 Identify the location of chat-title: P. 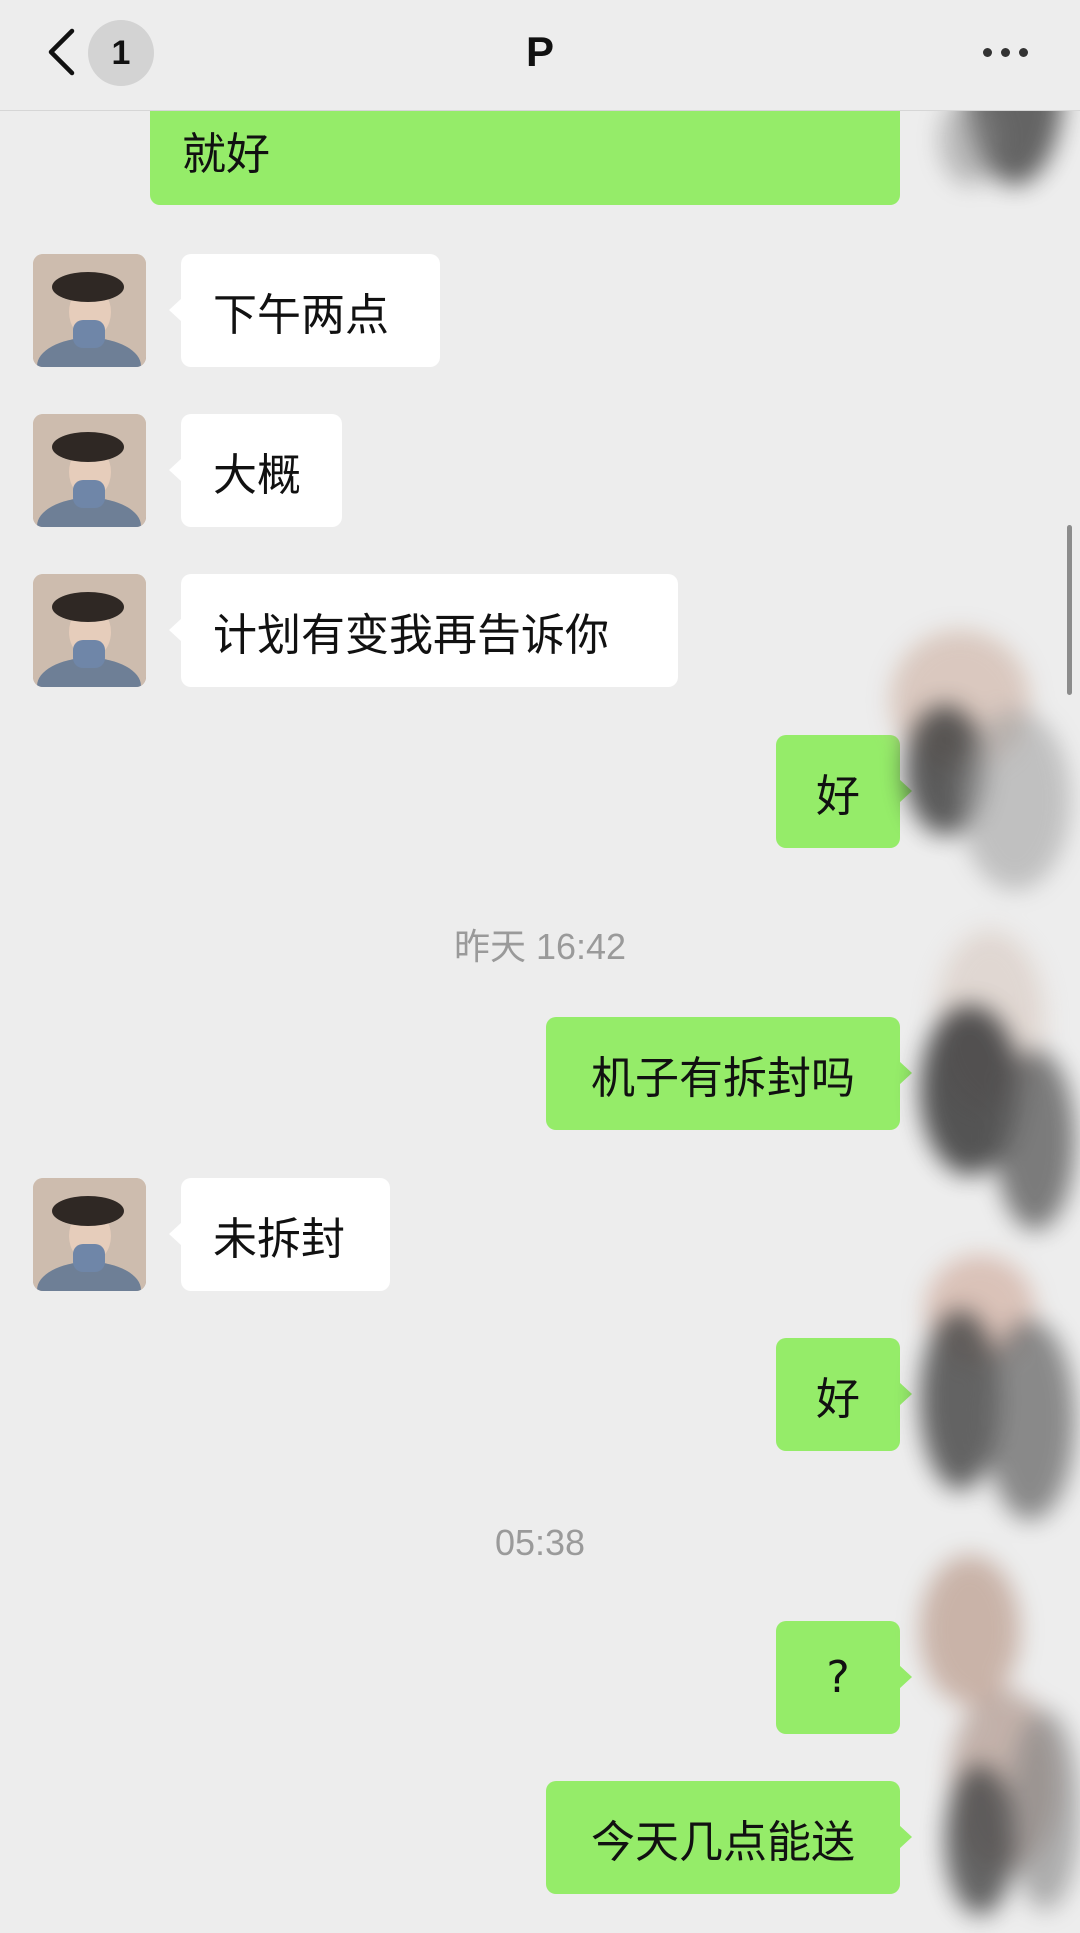
(539, 51).